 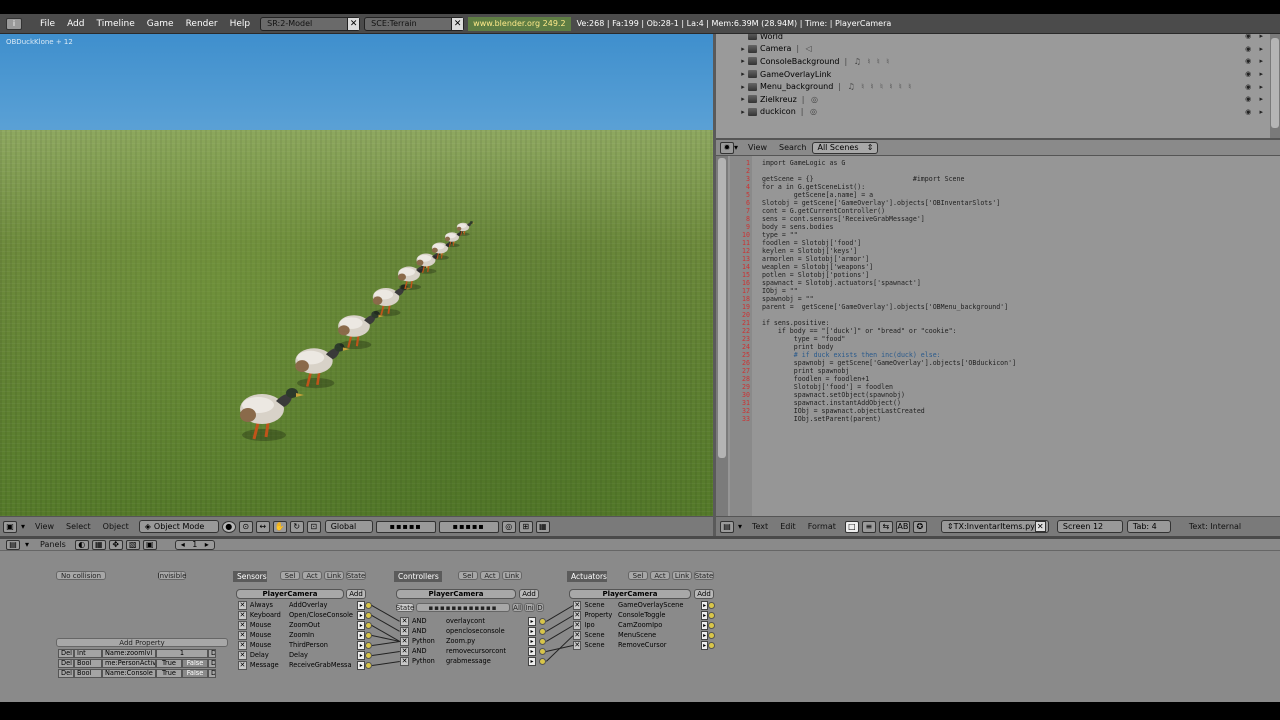 What do you see at coordinates (405, 526) in the screenshot?
I see `layers-icon: ▪▪▪▪▪` at bounding box center [405, 526].